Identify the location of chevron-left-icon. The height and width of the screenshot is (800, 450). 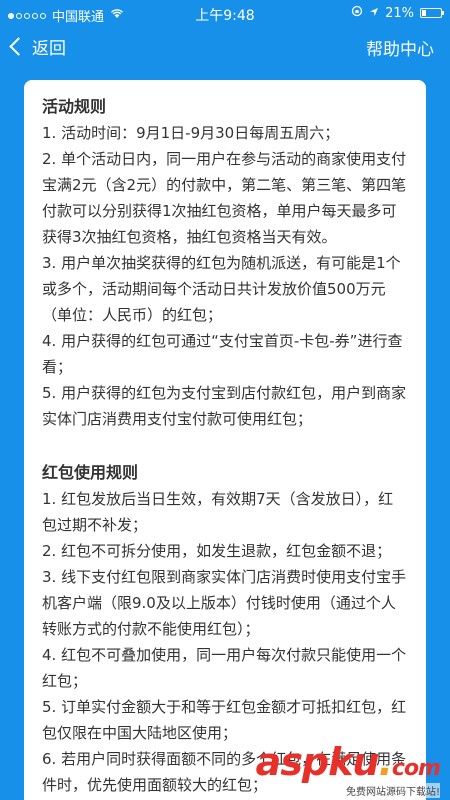
(18, 46).